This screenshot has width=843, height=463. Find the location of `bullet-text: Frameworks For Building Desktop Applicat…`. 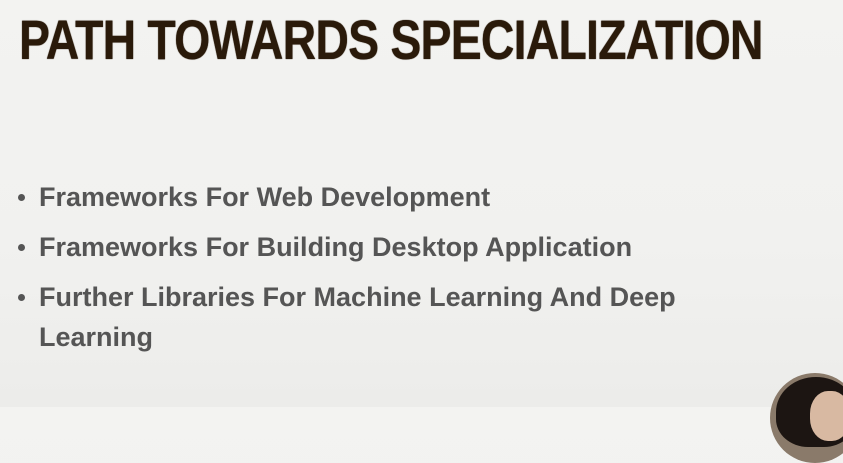

bullet-text: Frameworks For Building Desktop Applicat… is located at coordinates (336, 247).